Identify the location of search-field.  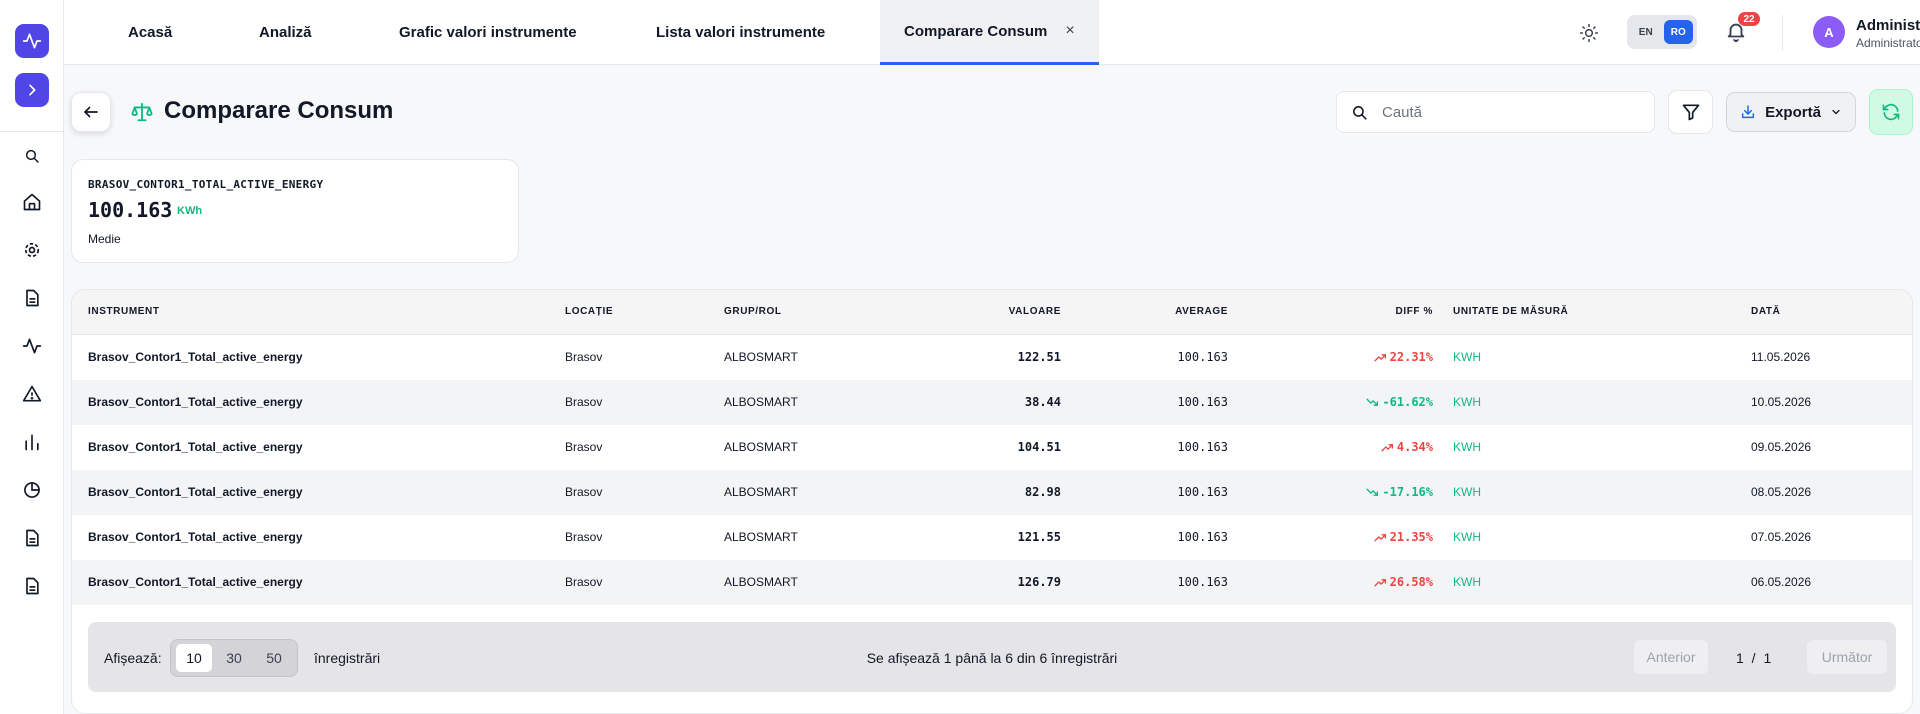
(1495, 112).